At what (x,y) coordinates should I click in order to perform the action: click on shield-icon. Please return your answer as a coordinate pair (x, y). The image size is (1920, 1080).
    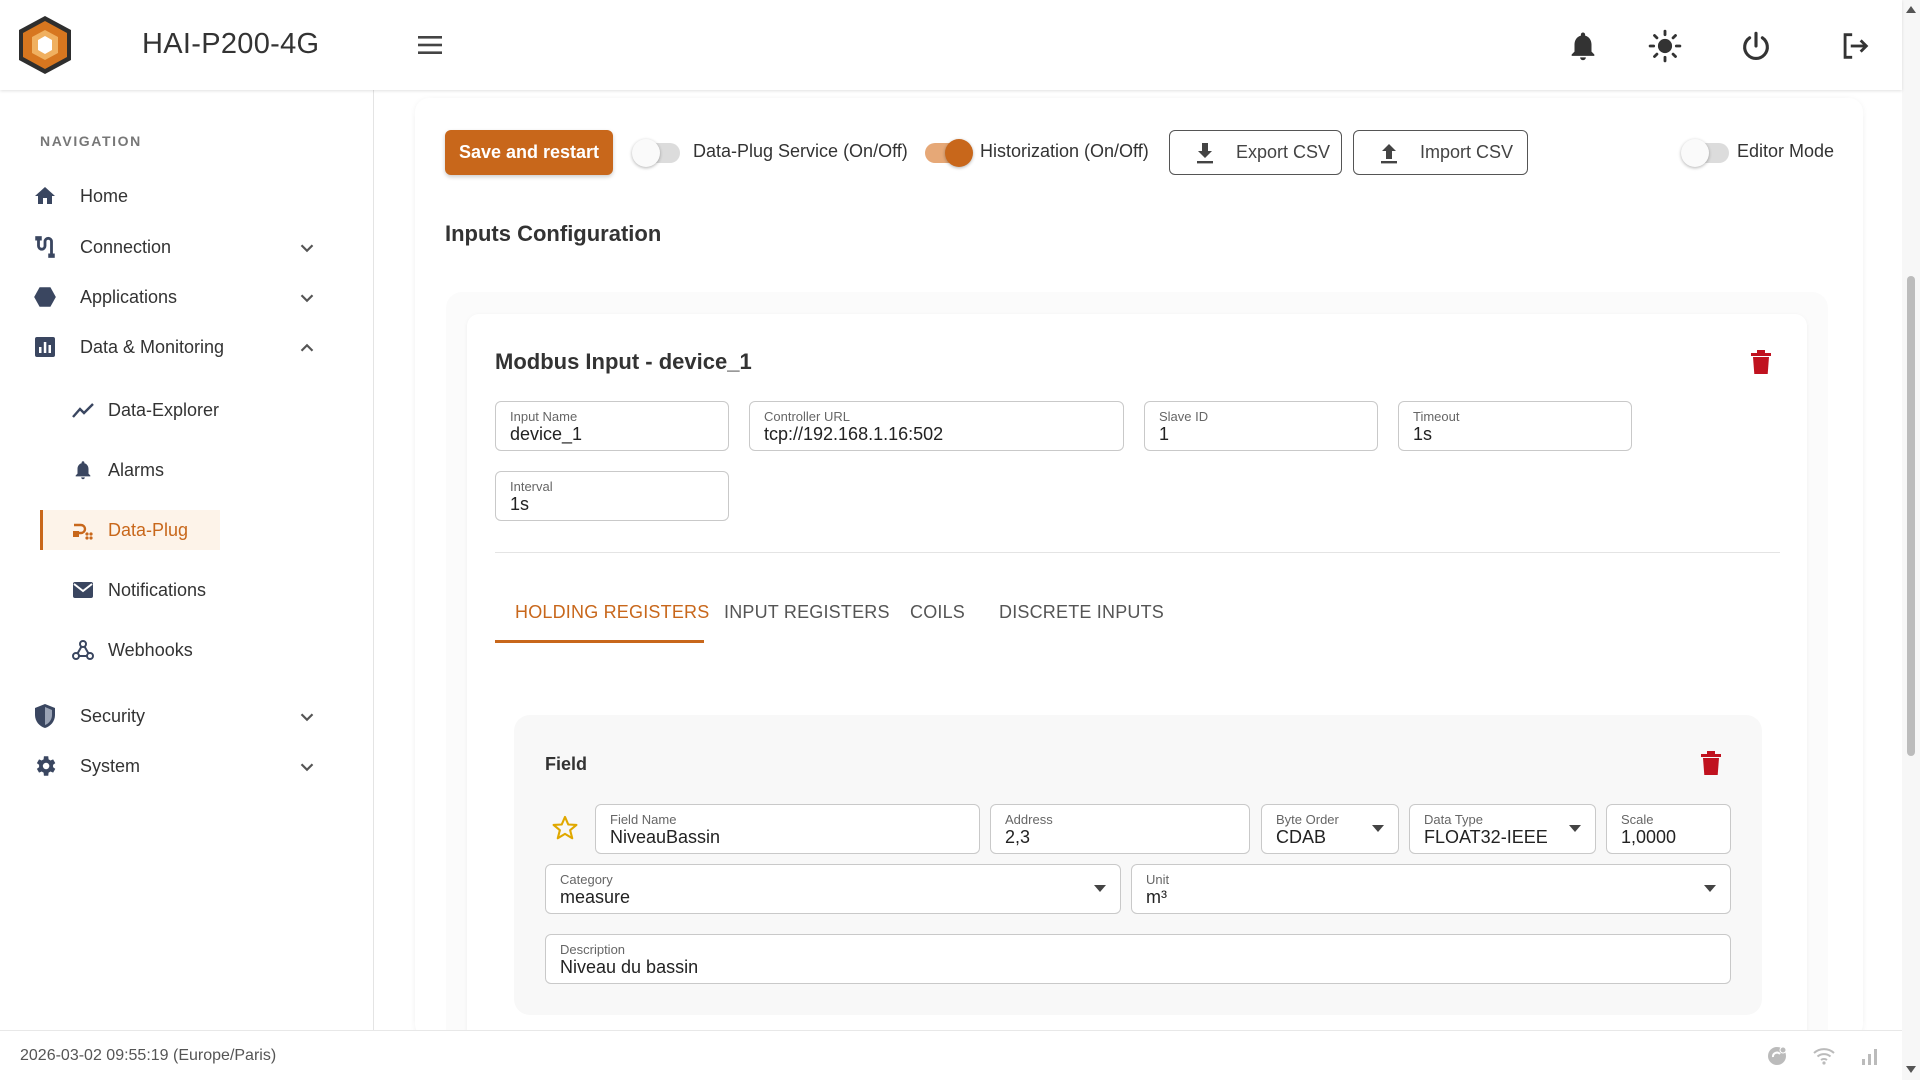
    Looking at the image, I should click on (45, 716).